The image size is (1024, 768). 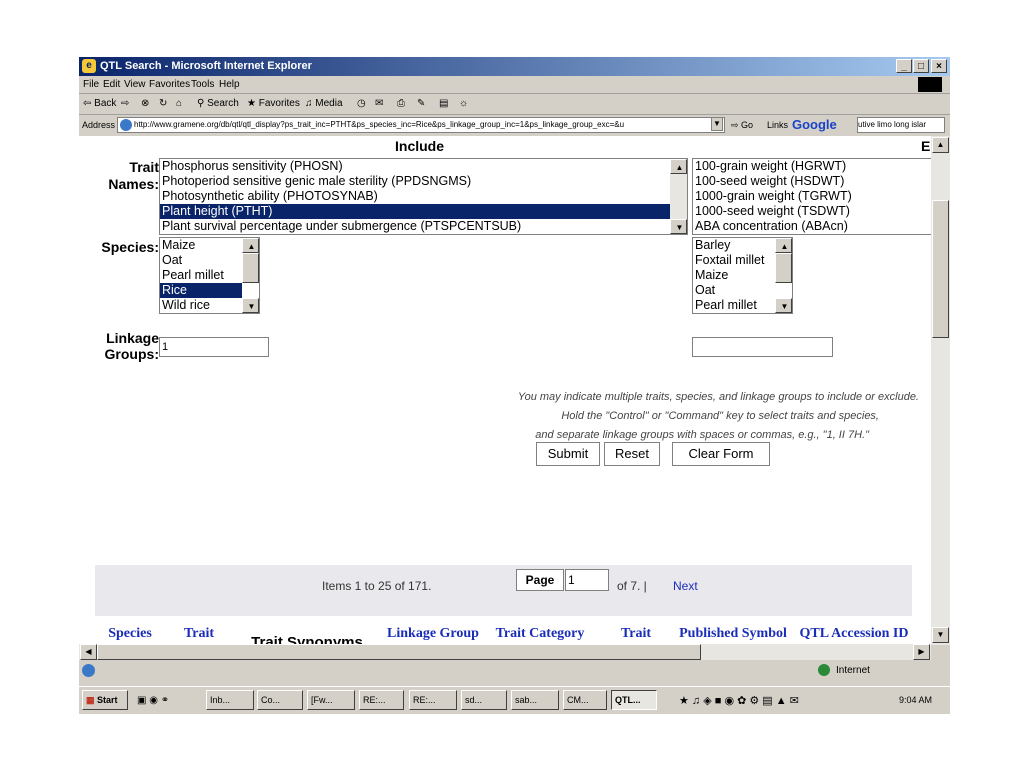 What do you see at coordinates (179, 103) in the screenshot?
I see `home-icon: ⌂` at bounding box center [179, 103].